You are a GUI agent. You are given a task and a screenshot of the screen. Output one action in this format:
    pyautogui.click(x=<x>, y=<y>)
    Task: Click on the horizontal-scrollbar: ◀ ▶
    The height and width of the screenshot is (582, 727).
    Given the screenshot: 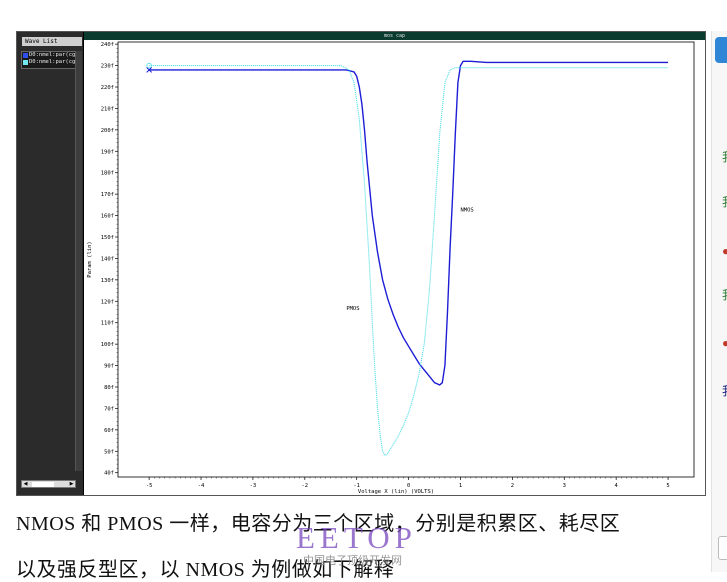 What is the action you would take?
    pyautogui.click(x=48, y=484)
    